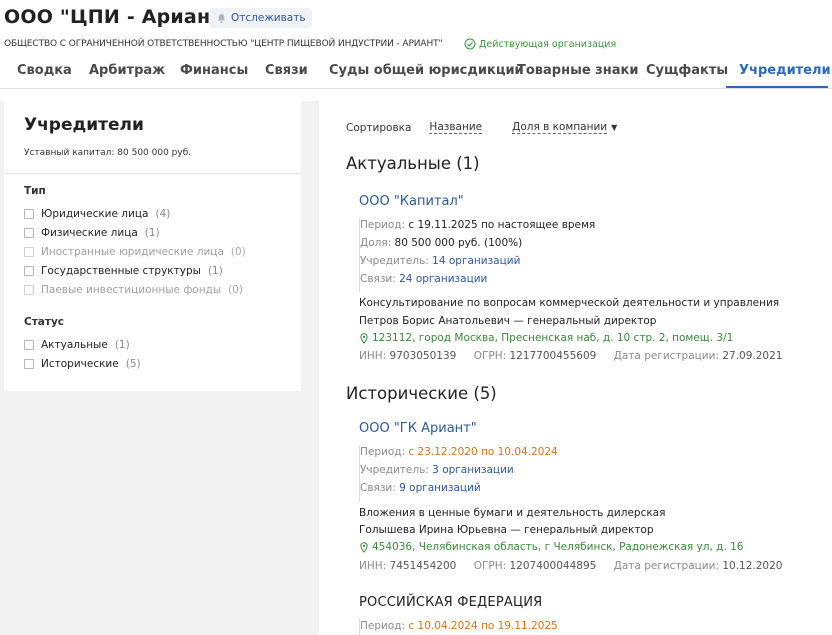  I want to click on follow-button: Отслеживать, so click(261, 18).